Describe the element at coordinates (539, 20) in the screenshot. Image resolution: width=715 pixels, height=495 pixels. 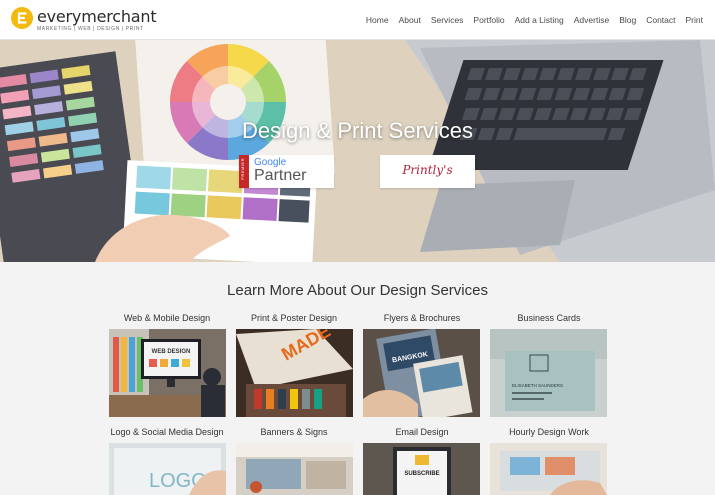
I see `nav-add-listing: Add a Listing` at that location.